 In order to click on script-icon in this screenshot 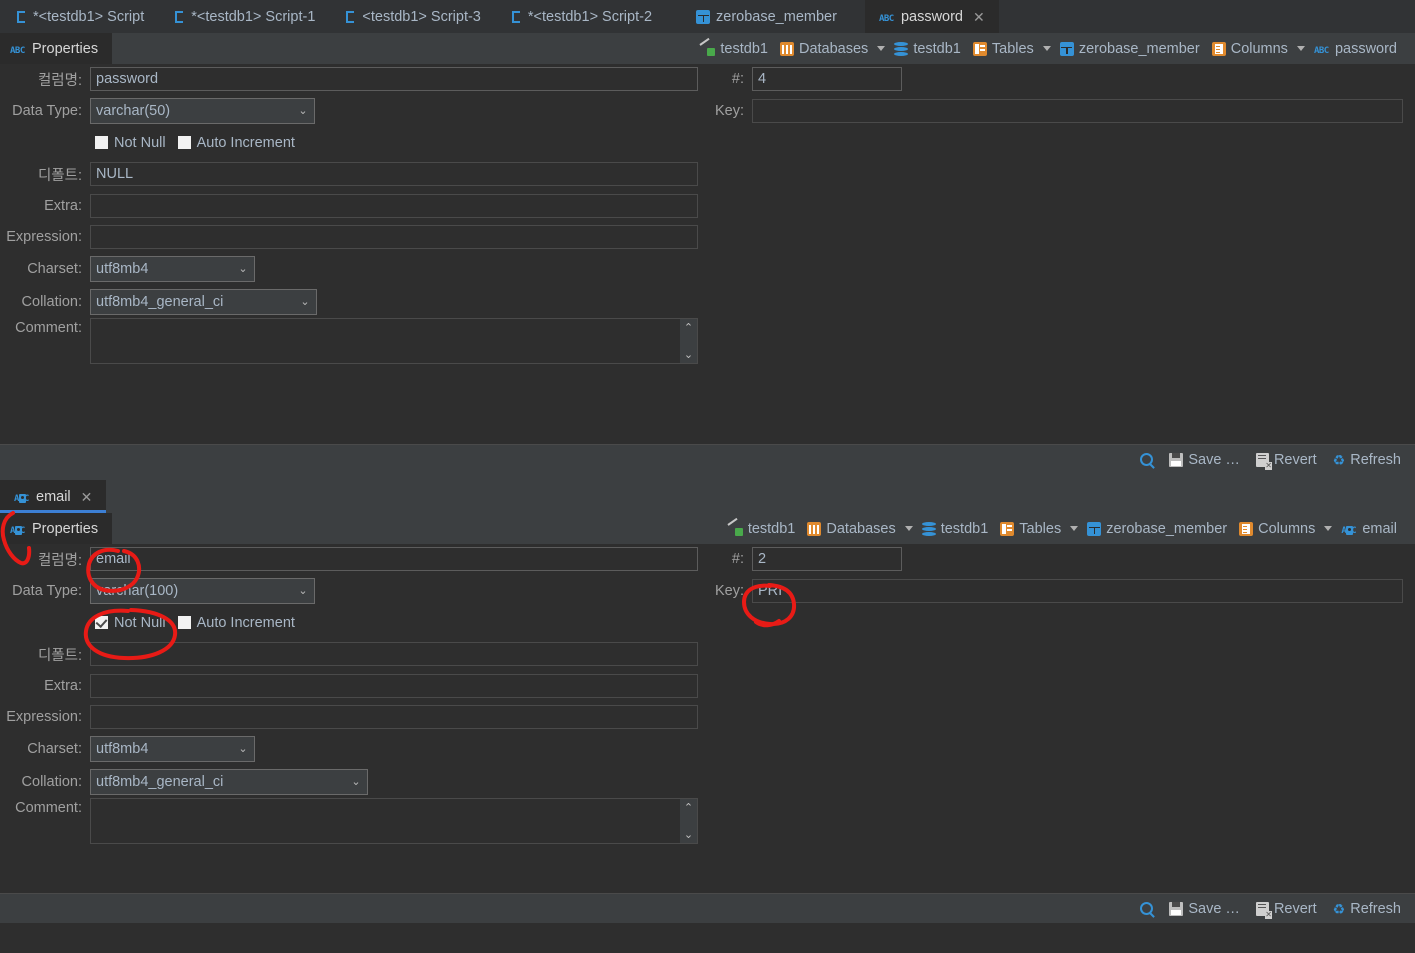, I will do `click(20, 17)`.